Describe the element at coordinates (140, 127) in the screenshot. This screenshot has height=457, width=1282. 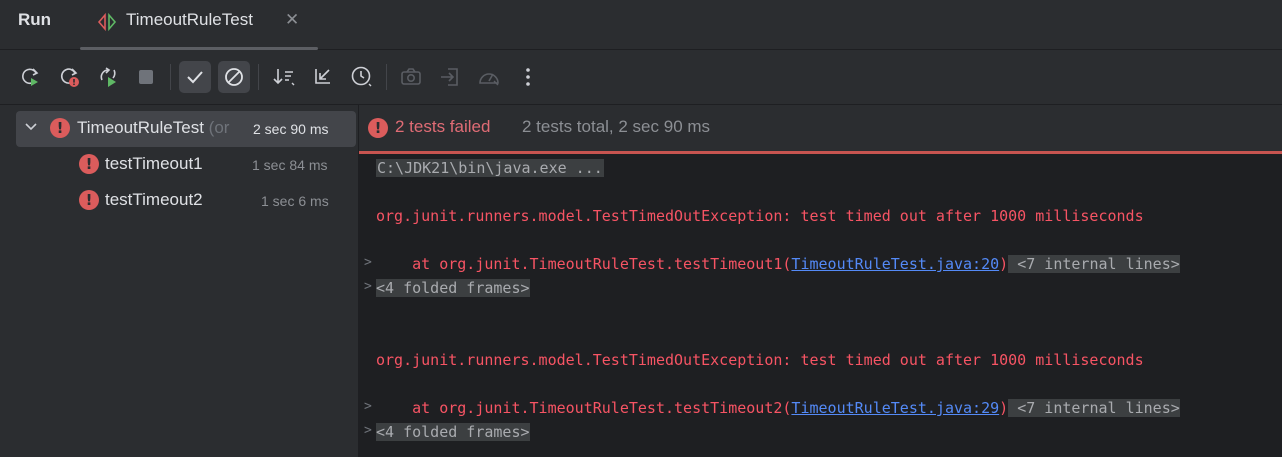
I see `root-node-name: TimeoutRuleTest` at that location.